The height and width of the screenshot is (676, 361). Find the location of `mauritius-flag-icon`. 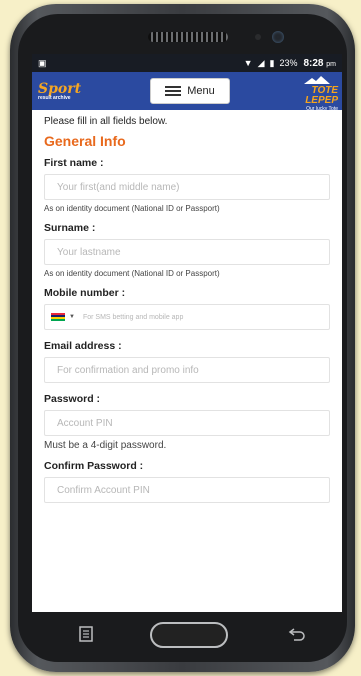

mauritius-flag-icon is located at coordinates (58, 317).